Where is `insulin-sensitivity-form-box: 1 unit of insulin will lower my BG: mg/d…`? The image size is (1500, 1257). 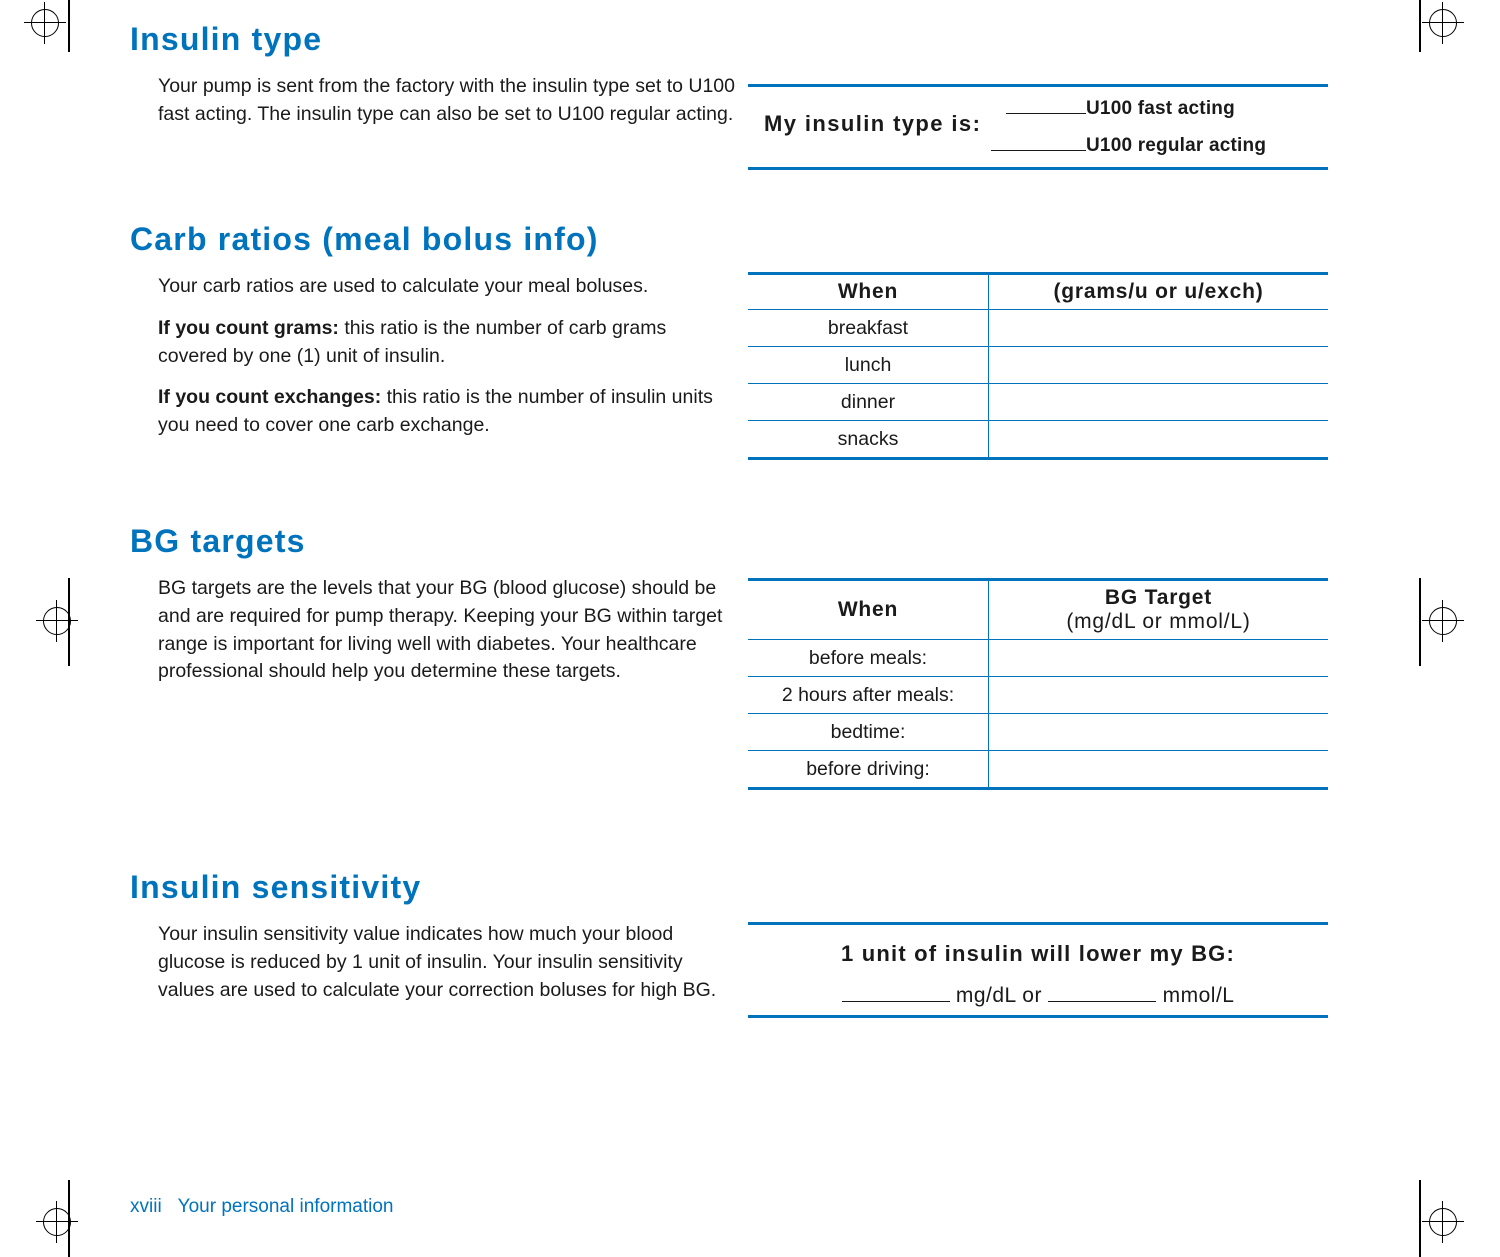
insulin-sensitivity-form-box: 1 unit of insulin will lower my BG: mg/d… is located at coordinates (1038, 970).